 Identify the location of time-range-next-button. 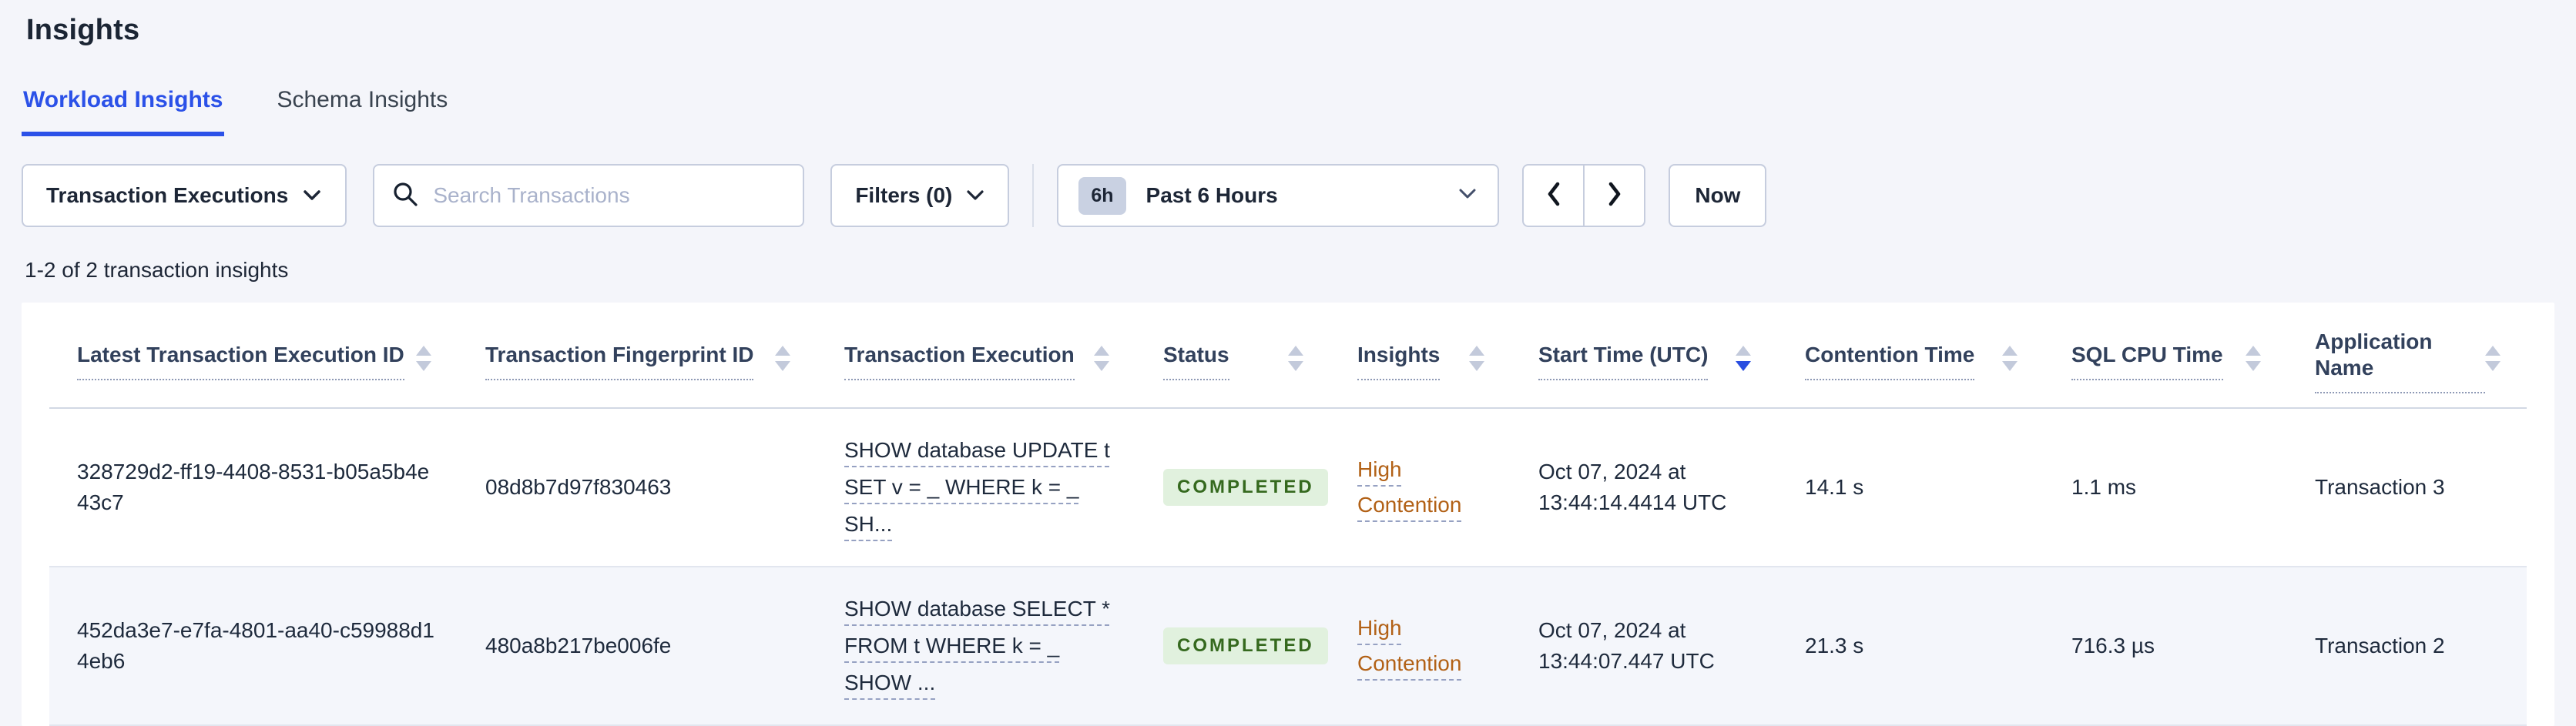
(1615, 195).